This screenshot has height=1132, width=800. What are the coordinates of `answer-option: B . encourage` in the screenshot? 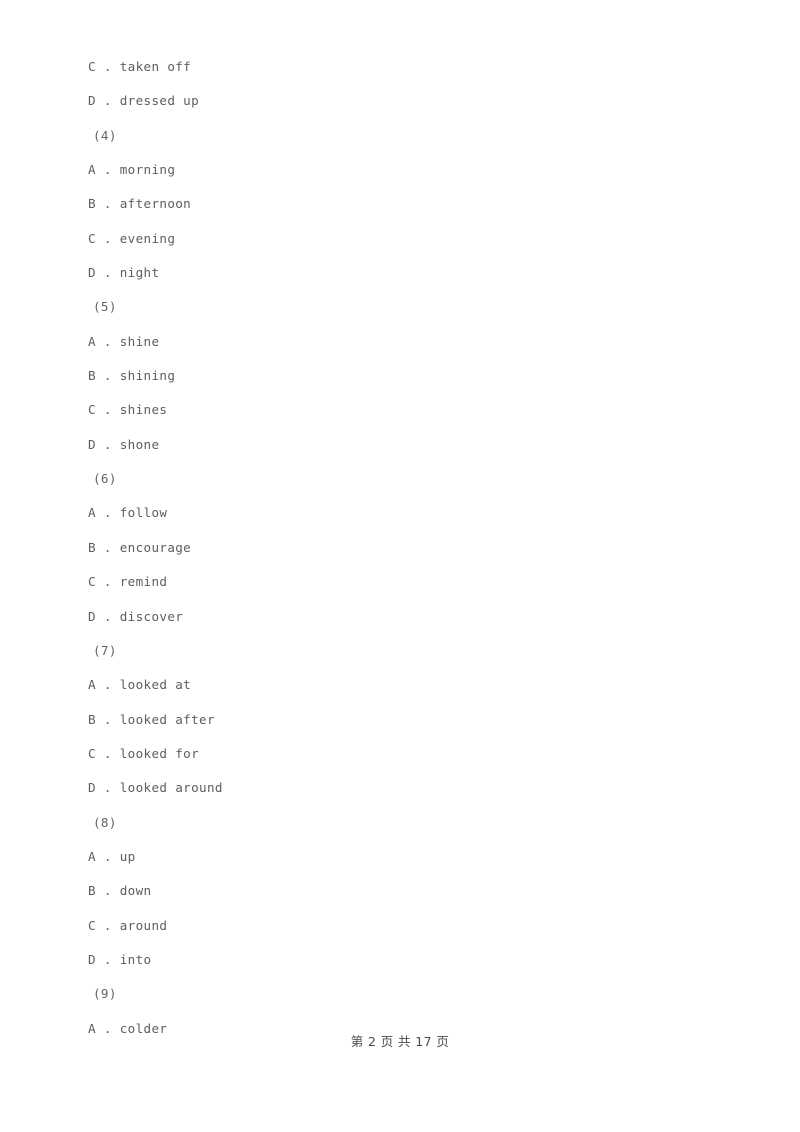 It's located at (140, 547).